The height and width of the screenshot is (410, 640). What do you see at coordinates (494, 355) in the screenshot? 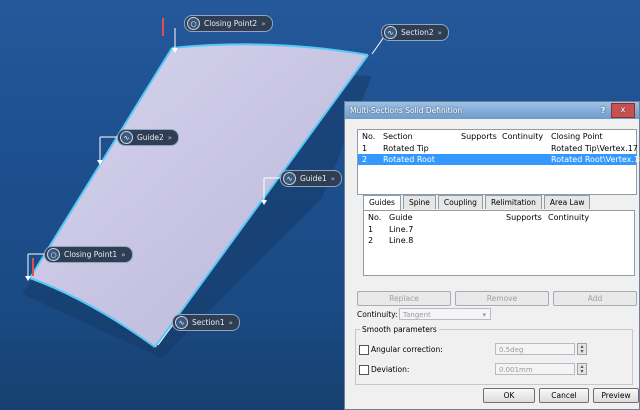
I see `smooth-parameters-group: Smooth parameters` at bounding box center [494, 355].